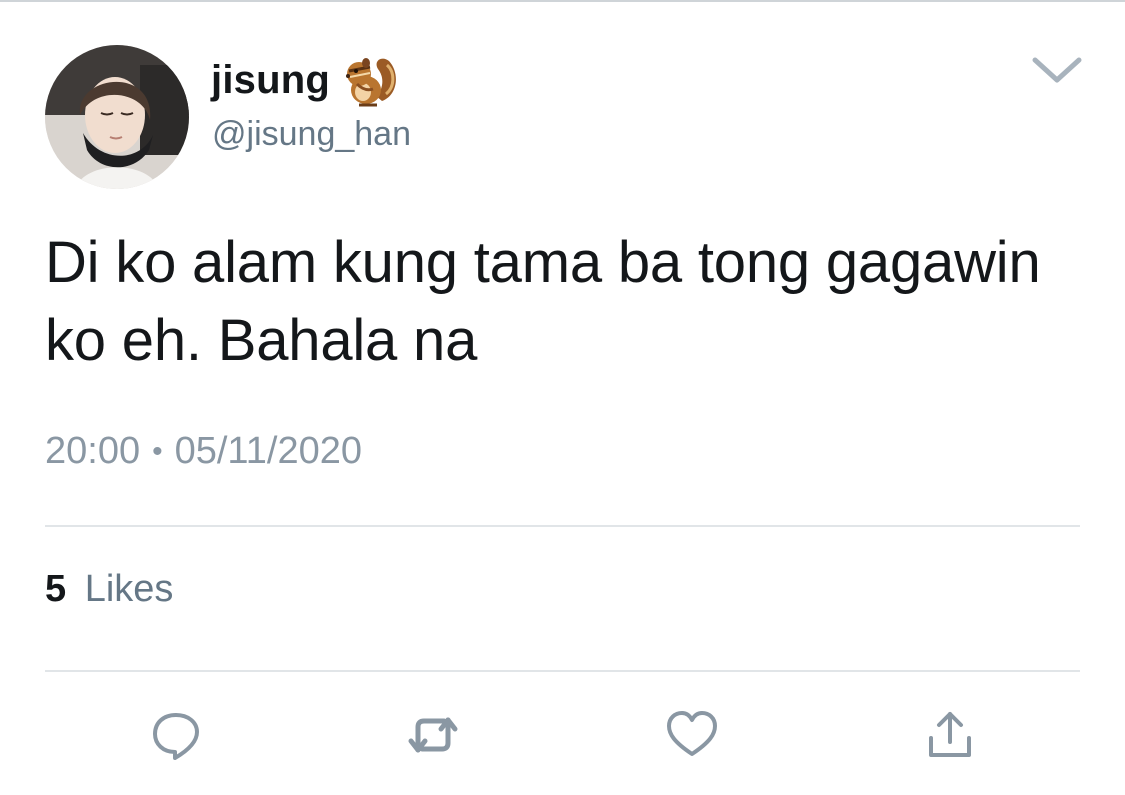  What do you see at coordinates (562, 671) in the screenshot?
I see `actions-divider` at bounding box center [562, 671].